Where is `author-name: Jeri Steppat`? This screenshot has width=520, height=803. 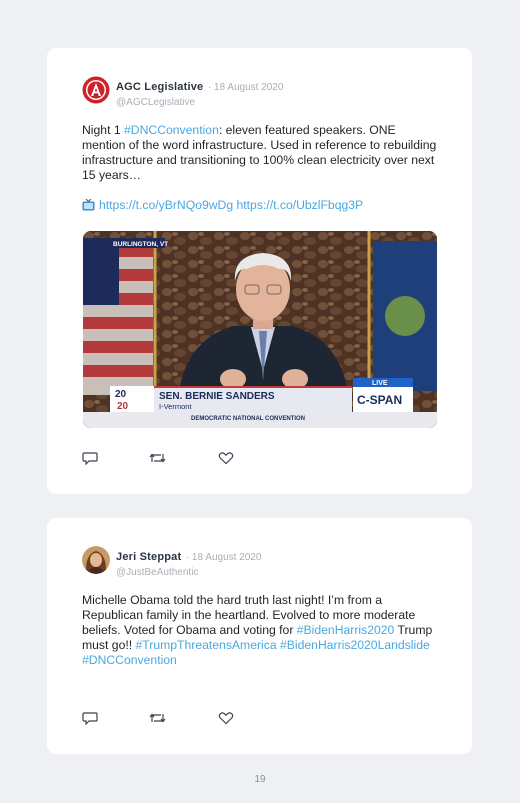
author-name: Jeri Steppat is located at coordinates (148, 557).